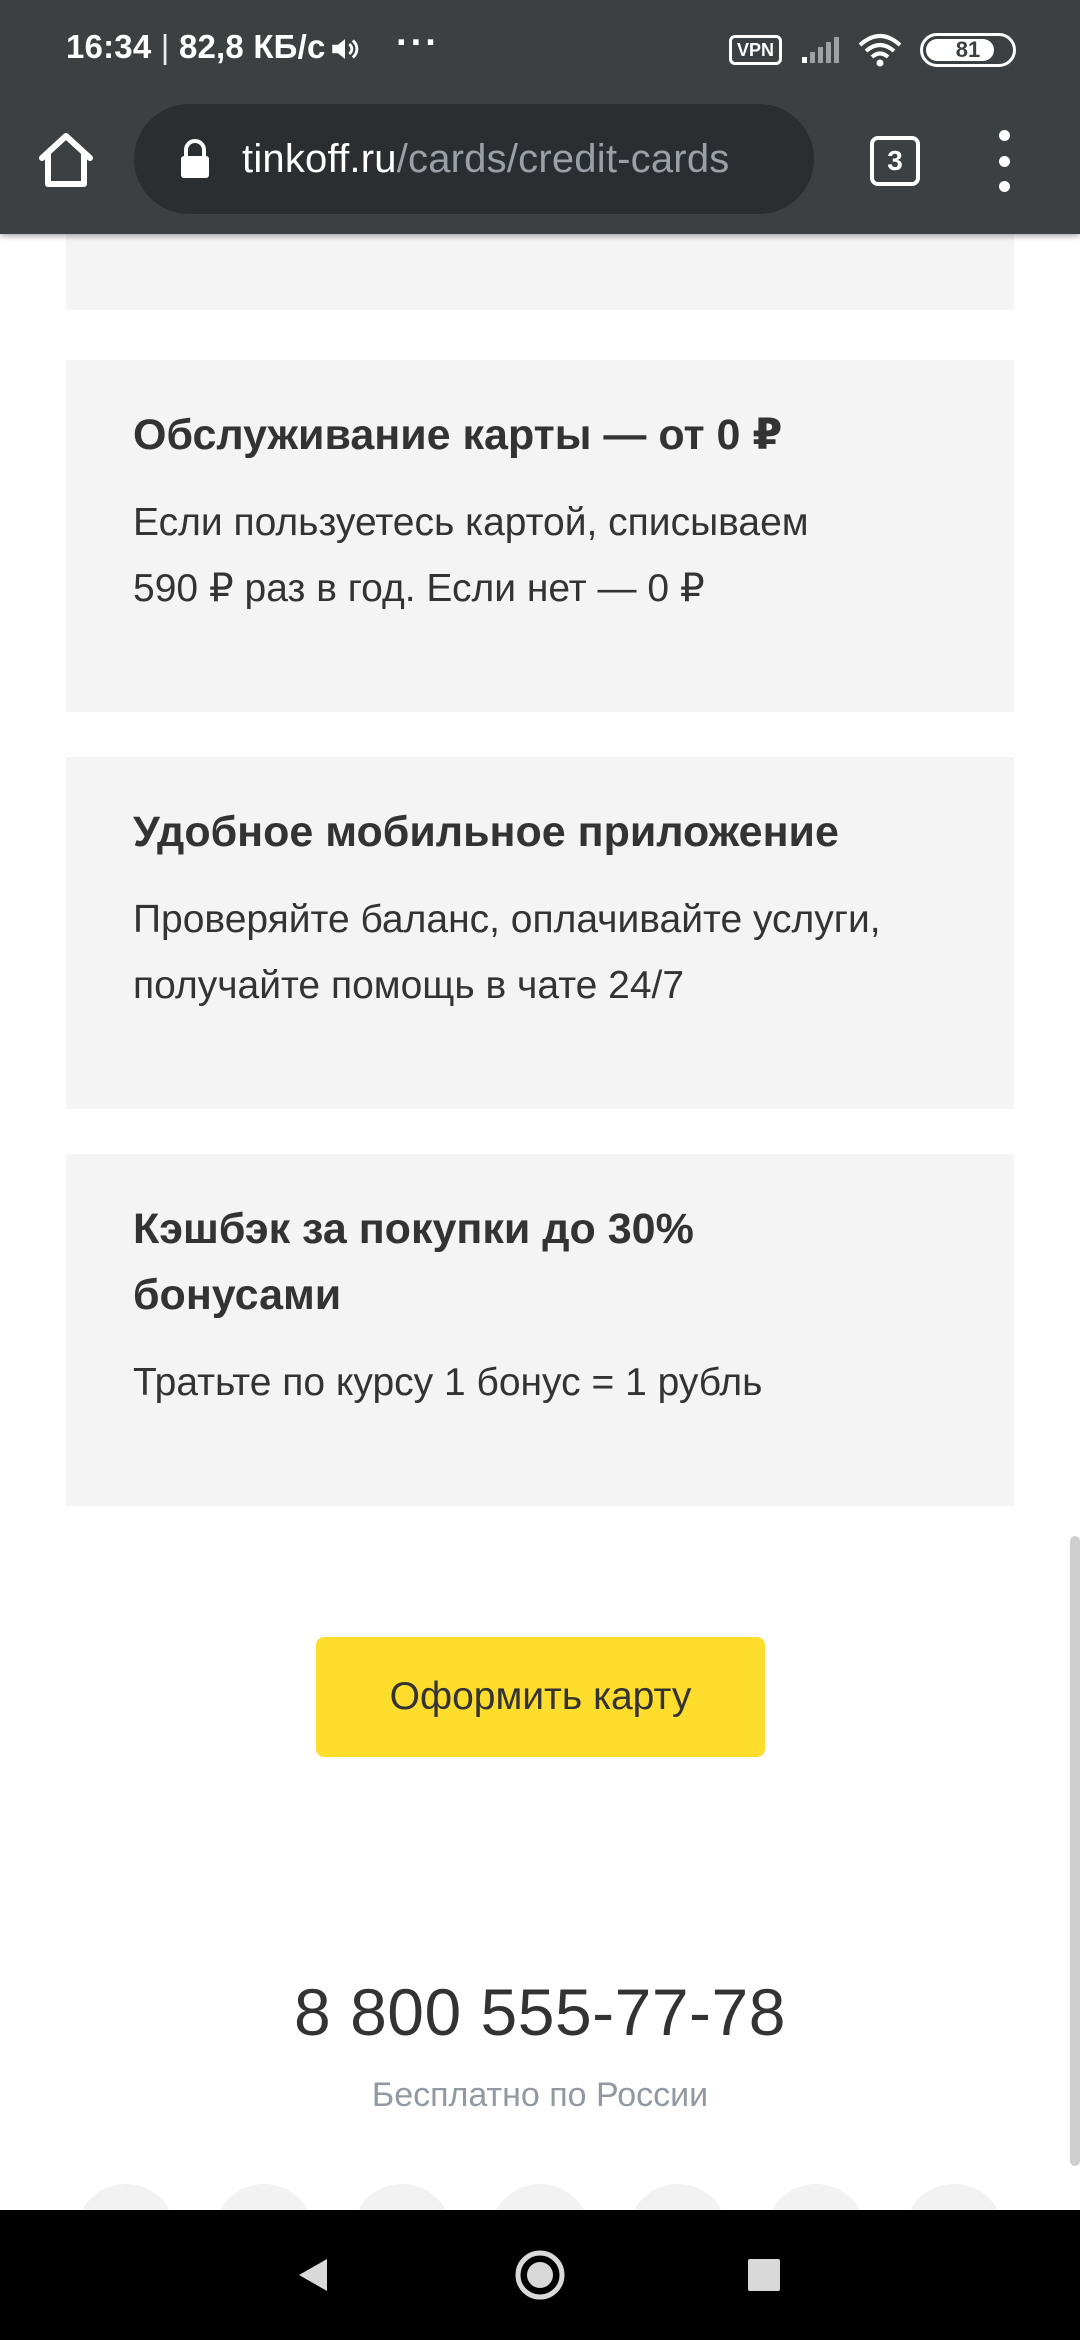 The image size is (1080, 2340). Describe the element at coordinates (419, 588) in the screenshot. I see `feature-text-line: 590 ₽ раз в год. Если нет — 0 ₽` at that location.